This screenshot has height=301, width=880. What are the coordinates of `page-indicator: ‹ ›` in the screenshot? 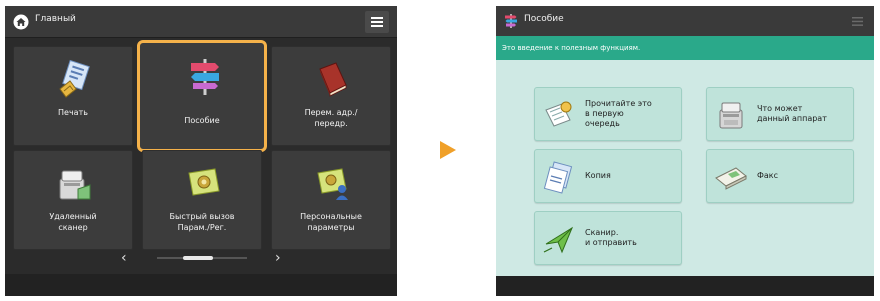 It's located at (201, 258).